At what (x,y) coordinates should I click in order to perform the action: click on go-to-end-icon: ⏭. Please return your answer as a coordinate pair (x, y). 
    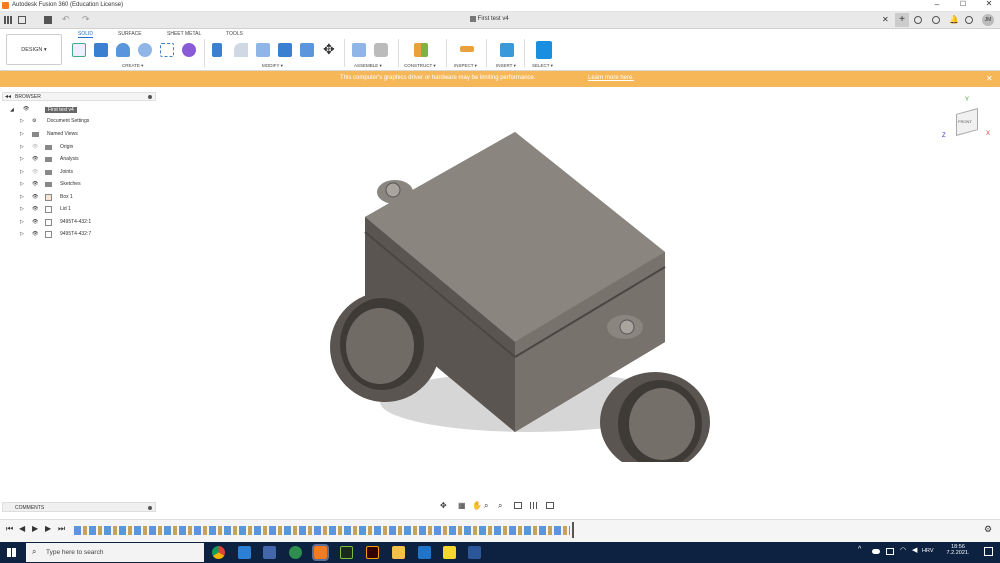
    Looking at the image, I should click on (61, 529).